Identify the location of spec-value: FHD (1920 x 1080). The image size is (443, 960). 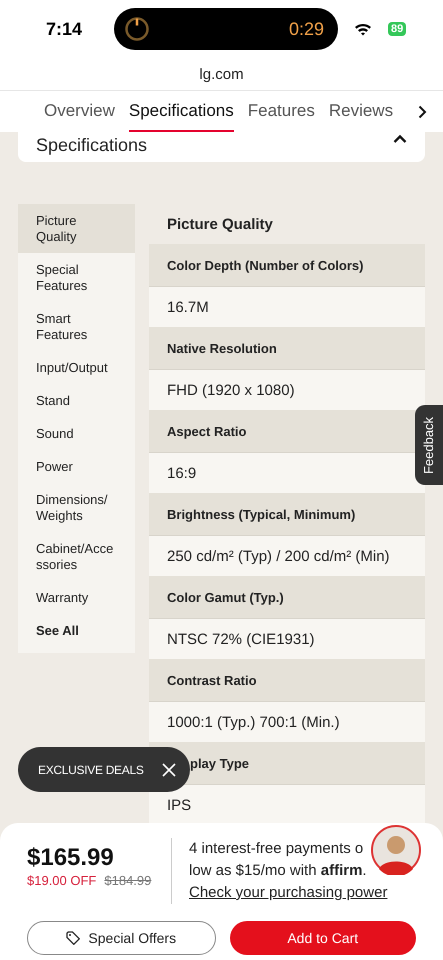
(287, 390).